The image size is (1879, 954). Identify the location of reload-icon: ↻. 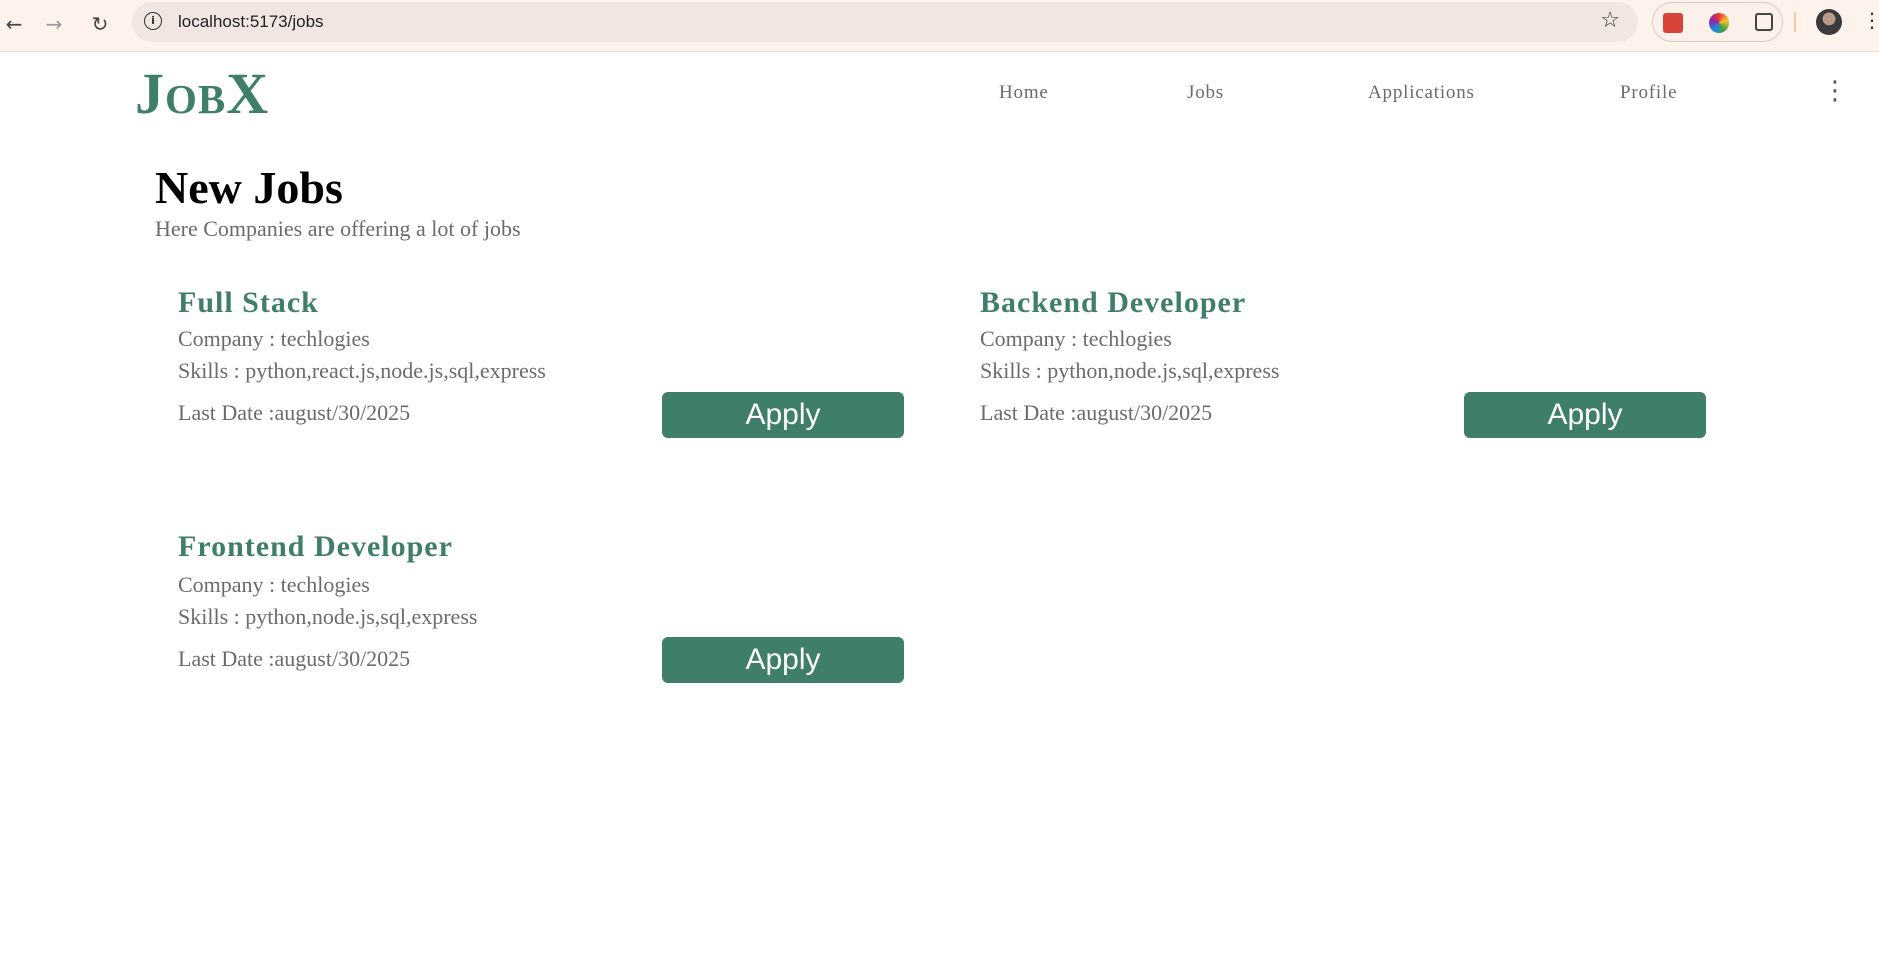
(100, 24).